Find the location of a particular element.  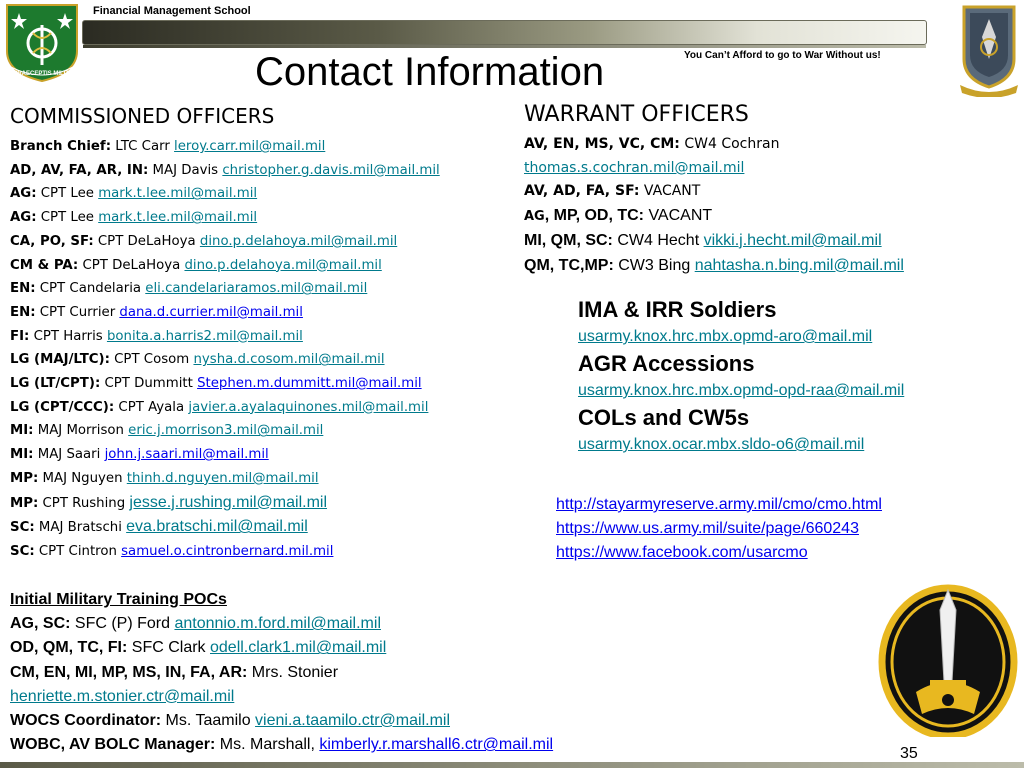

page-number: 35 is located at coordinates (909, 753).